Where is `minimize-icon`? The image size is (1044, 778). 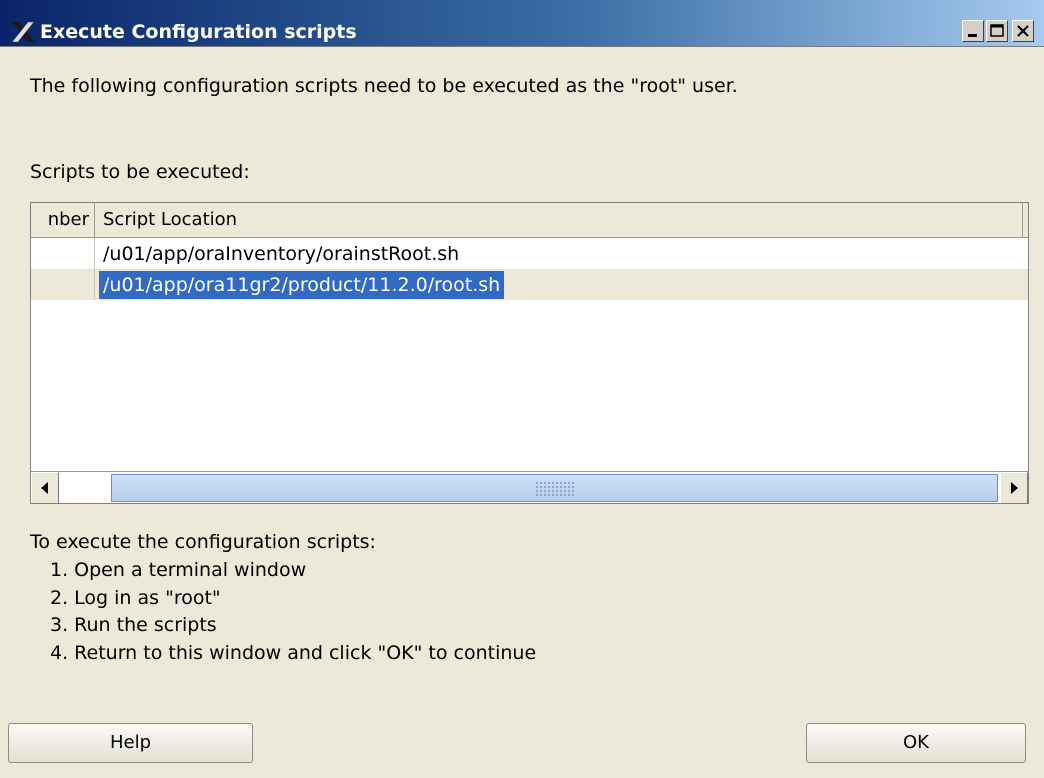
minimize-icon is located at coordinates (972, 35).